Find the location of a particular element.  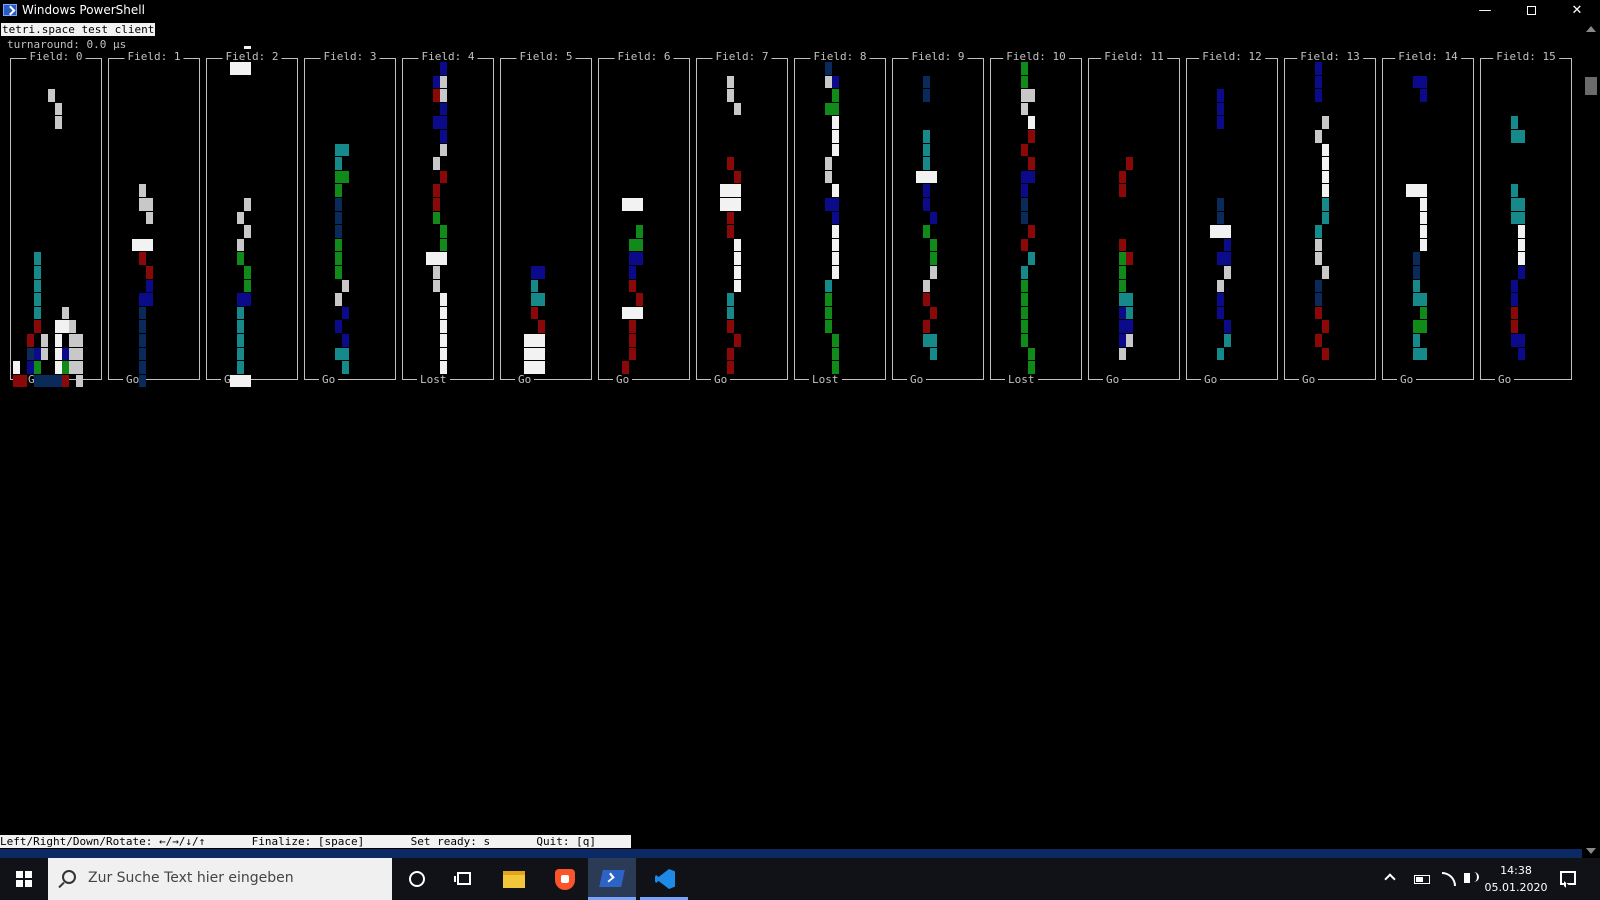

field-label: Field: 6 is located at coordinates (644, 57).